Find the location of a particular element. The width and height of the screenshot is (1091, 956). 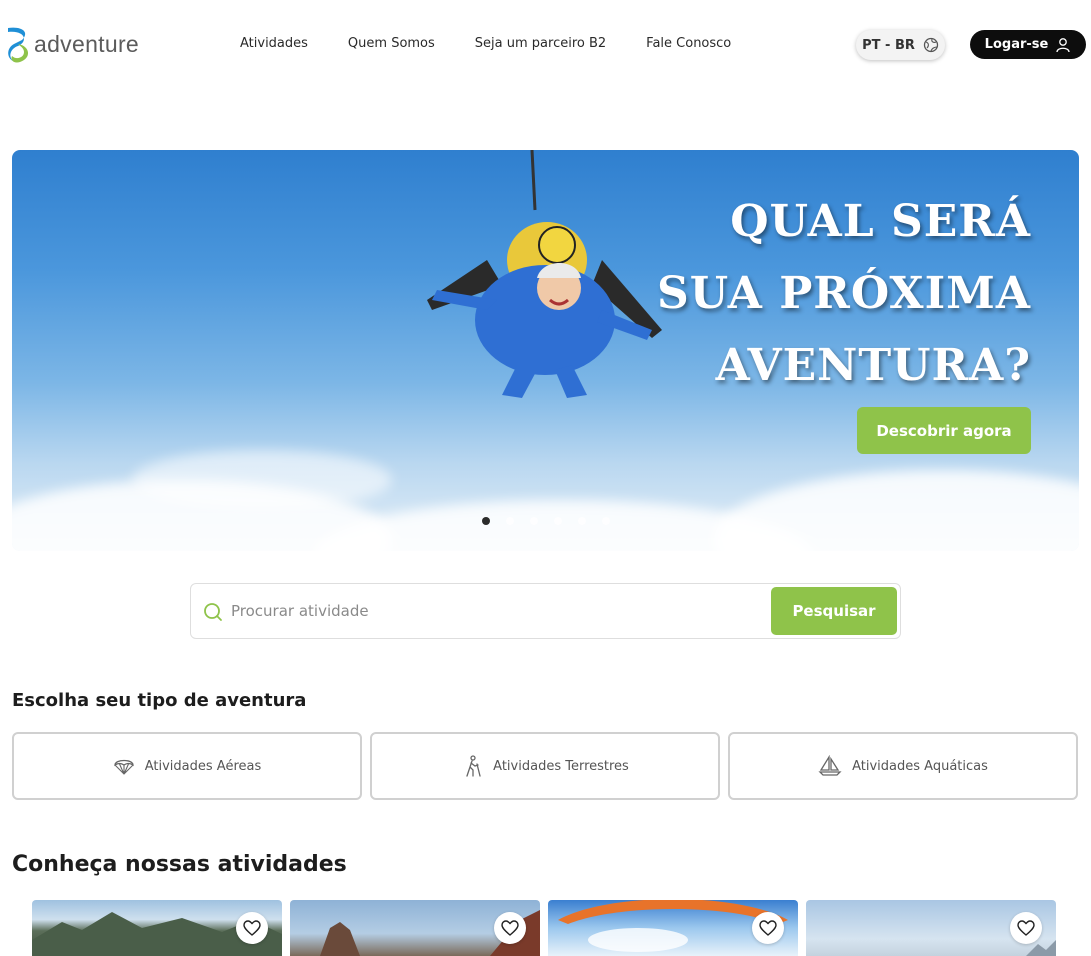

search-bar: Pesquisar is located at coordinates (545, 611).